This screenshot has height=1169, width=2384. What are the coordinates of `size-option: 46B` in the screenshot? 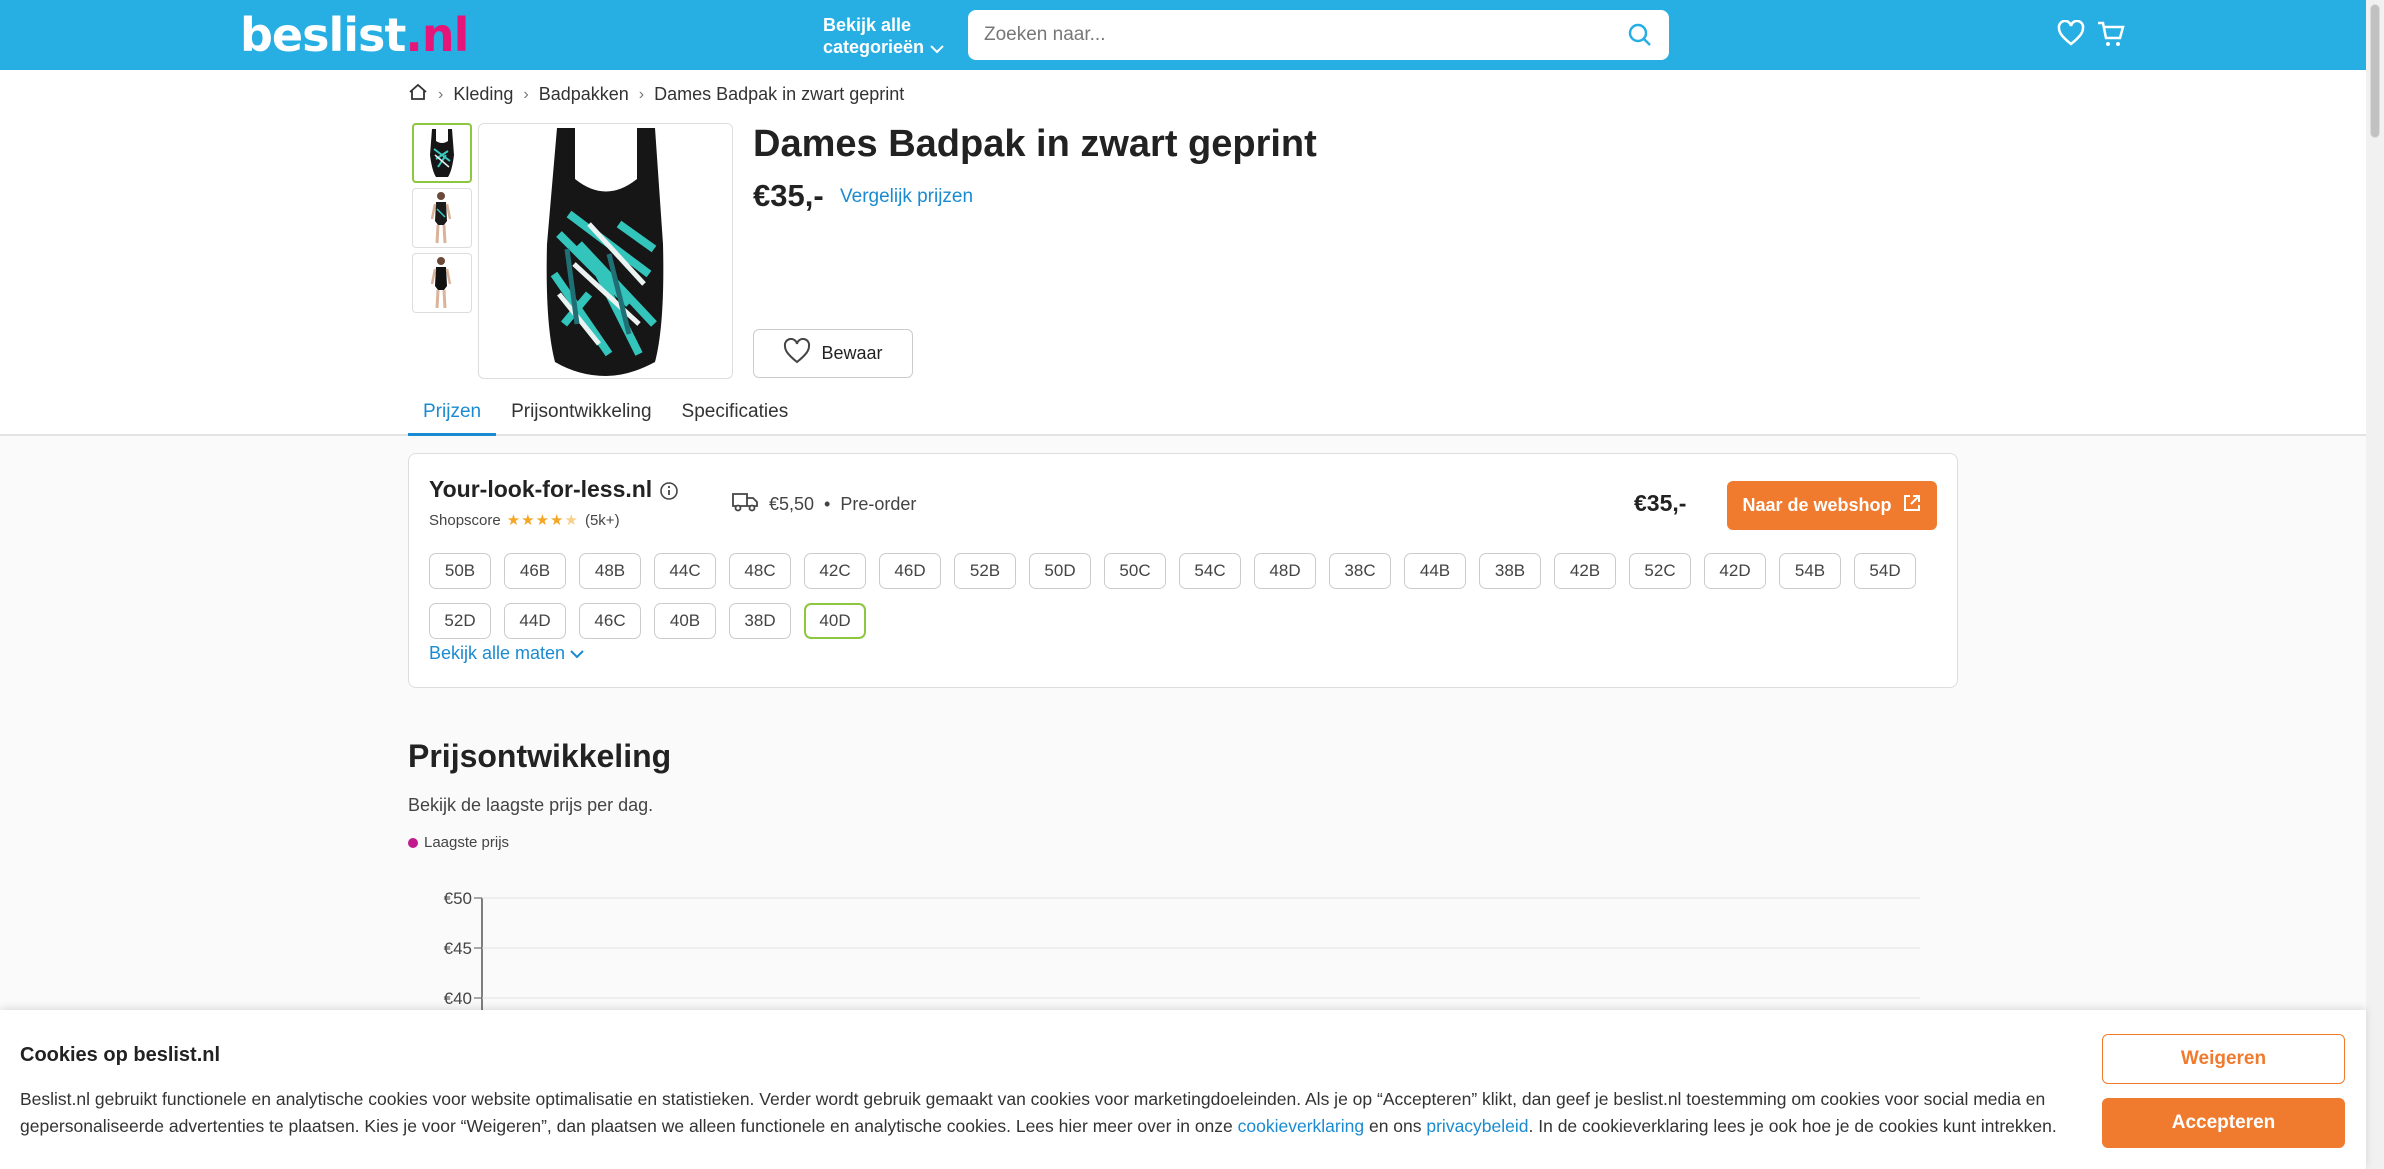 It's located at (535, 571).